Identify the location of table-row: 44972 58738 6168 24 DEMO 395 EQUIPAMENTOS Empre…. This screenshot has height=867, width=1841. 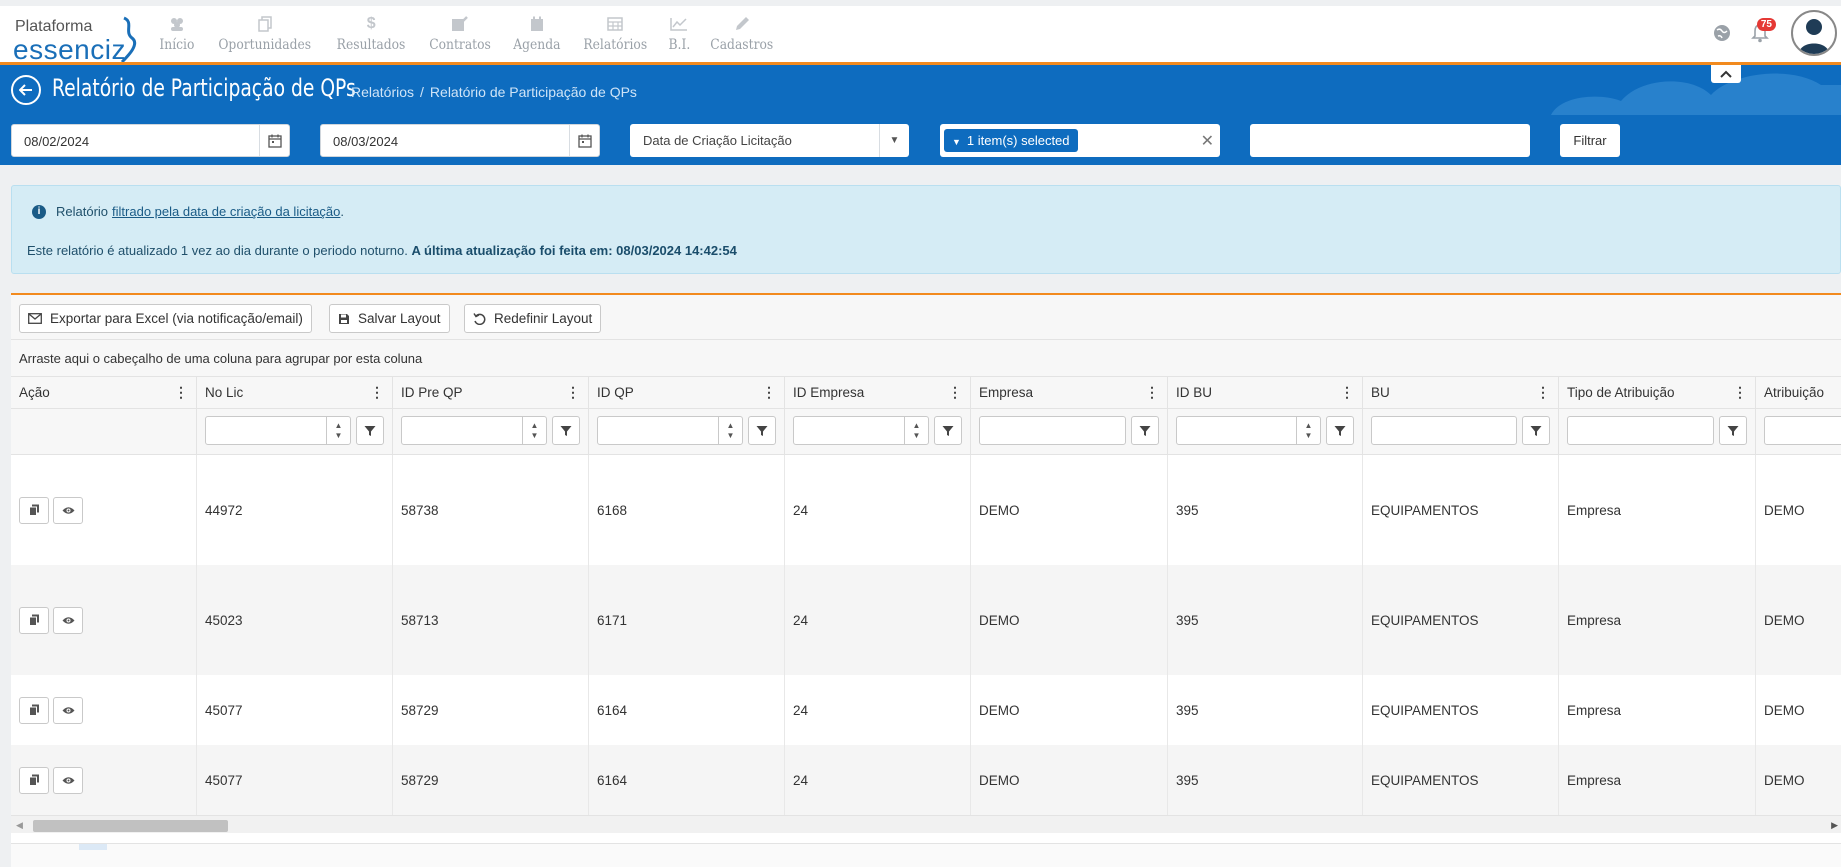
(926, 510).